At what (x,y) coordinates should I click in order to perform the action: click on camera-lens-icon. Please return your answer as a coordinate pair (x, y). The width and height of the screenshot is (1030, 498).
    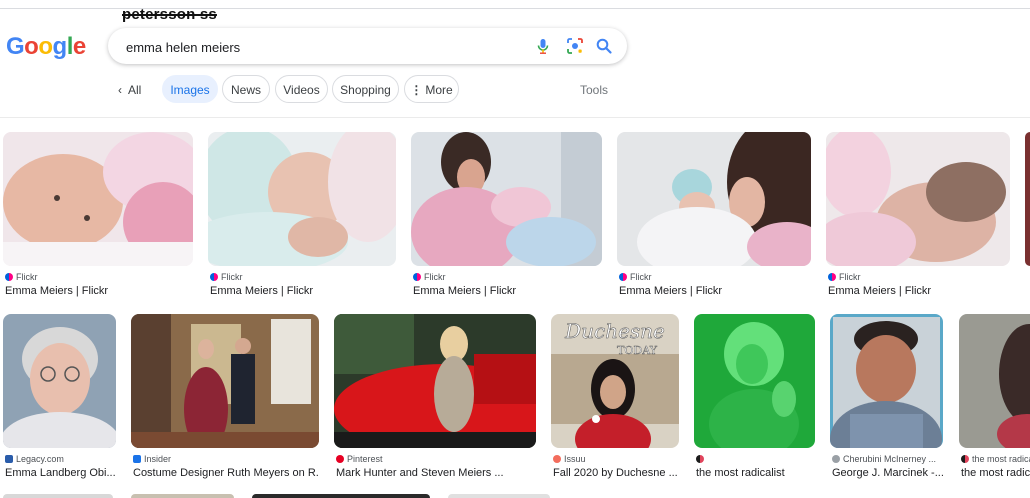
    Looking at the image, I should click on (575, 46).